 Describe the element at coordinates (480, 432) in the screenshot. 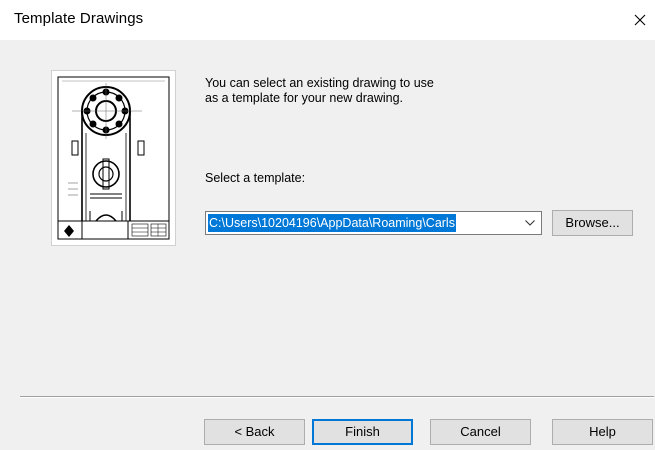

I see `cancel-button: Cancel` at that location.